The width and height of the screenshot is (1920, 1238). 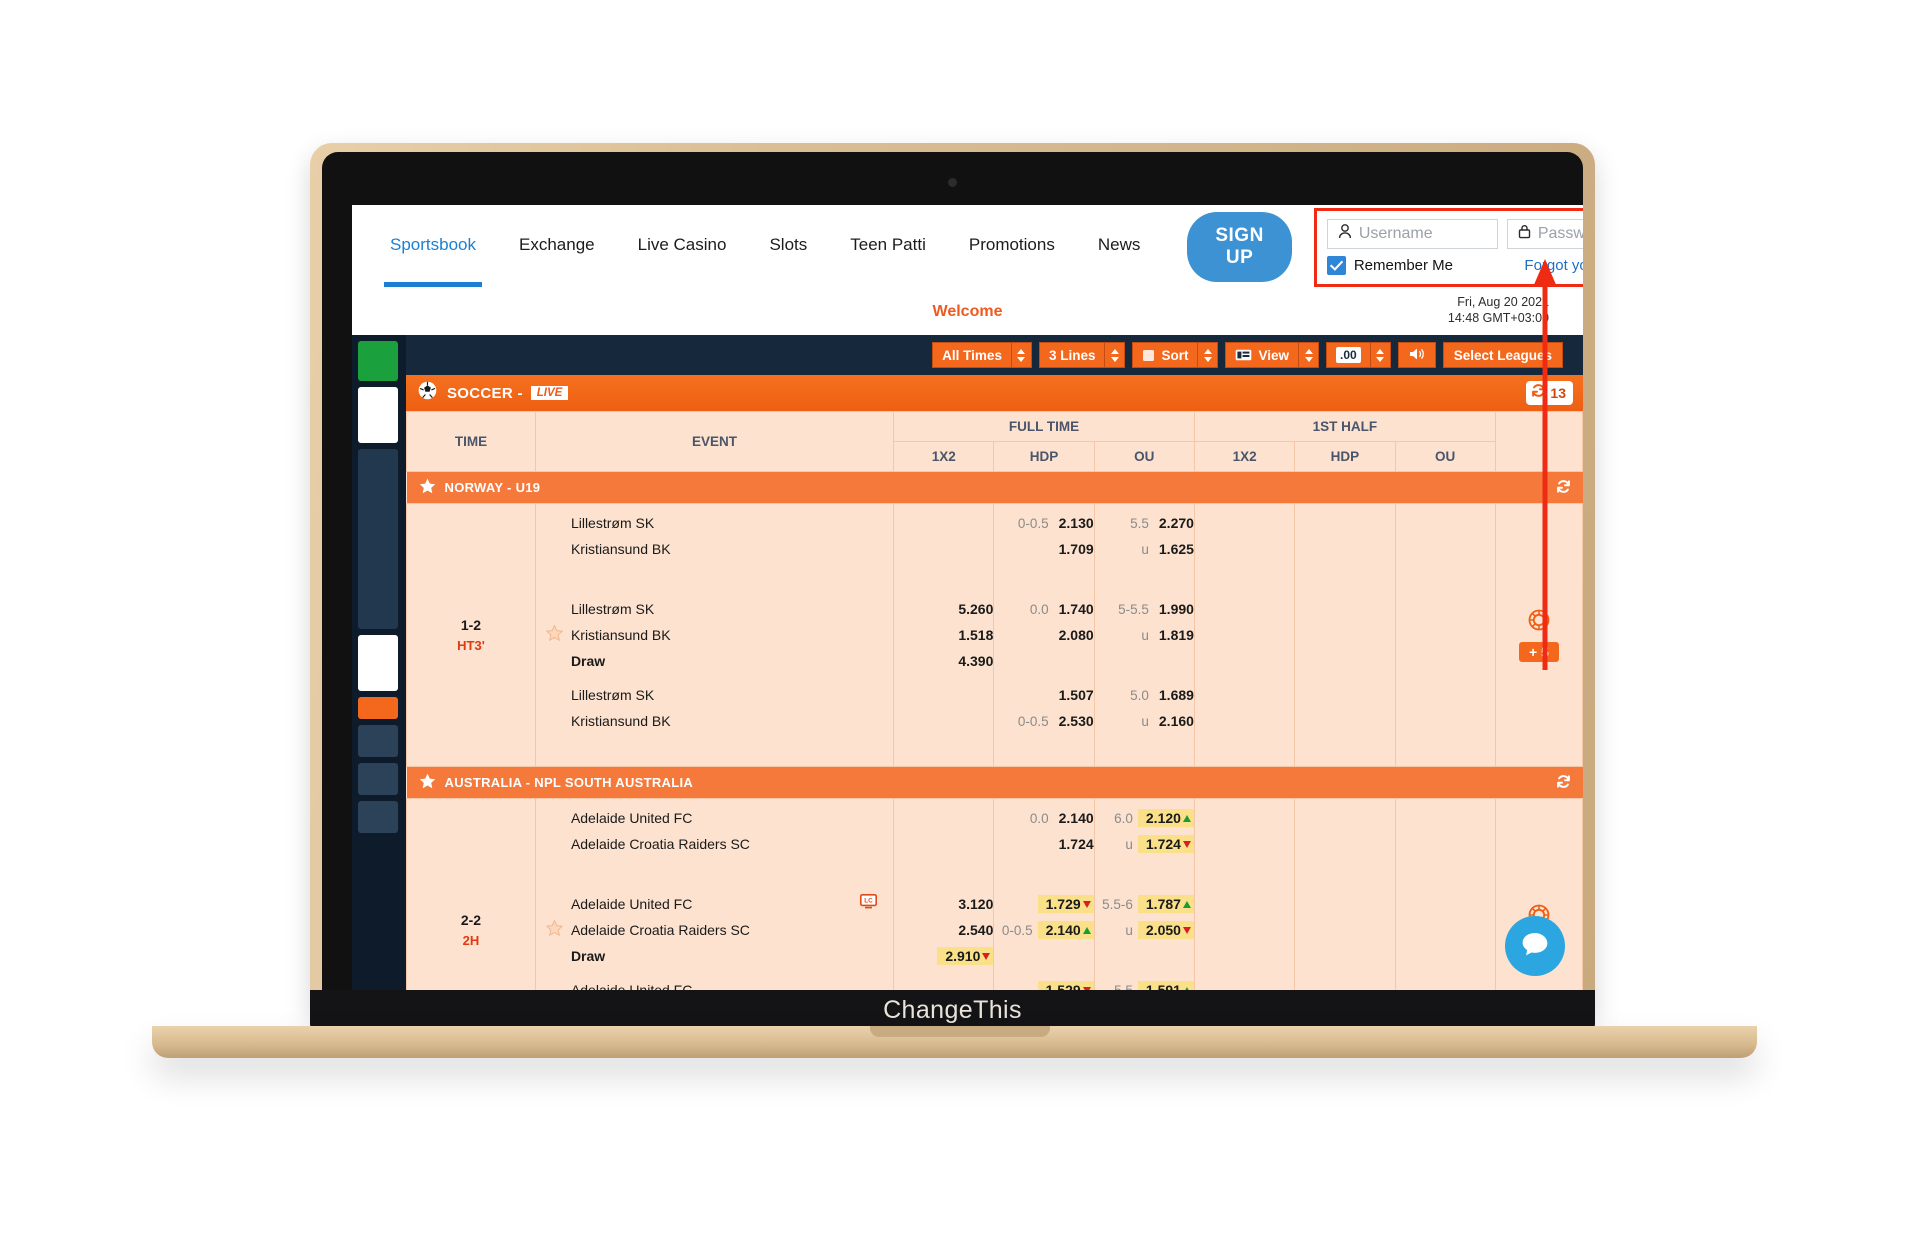 I want to click on odds-cell: 2.270, so click(x=1174, y=523).